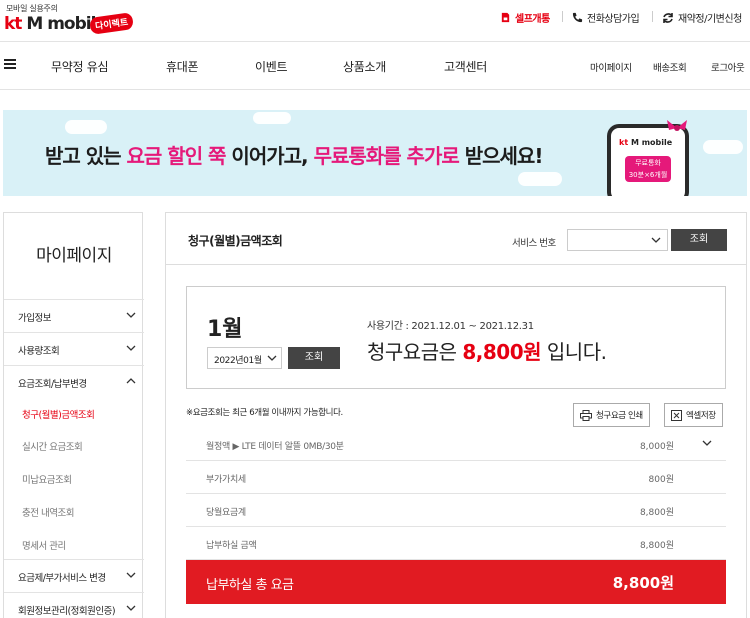  Describe the element at coordinates (131, 381) in the screenshot. I see `chevron-up-icon` at that location.